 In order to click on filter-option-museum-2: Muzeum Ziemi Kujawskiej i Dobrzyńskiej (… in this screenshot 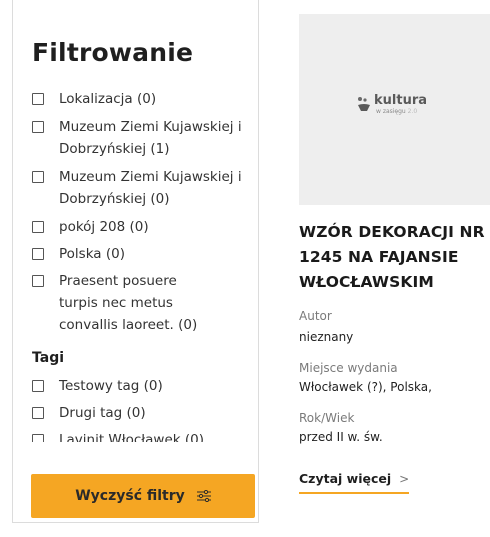, I will do `click(145, 188)`.